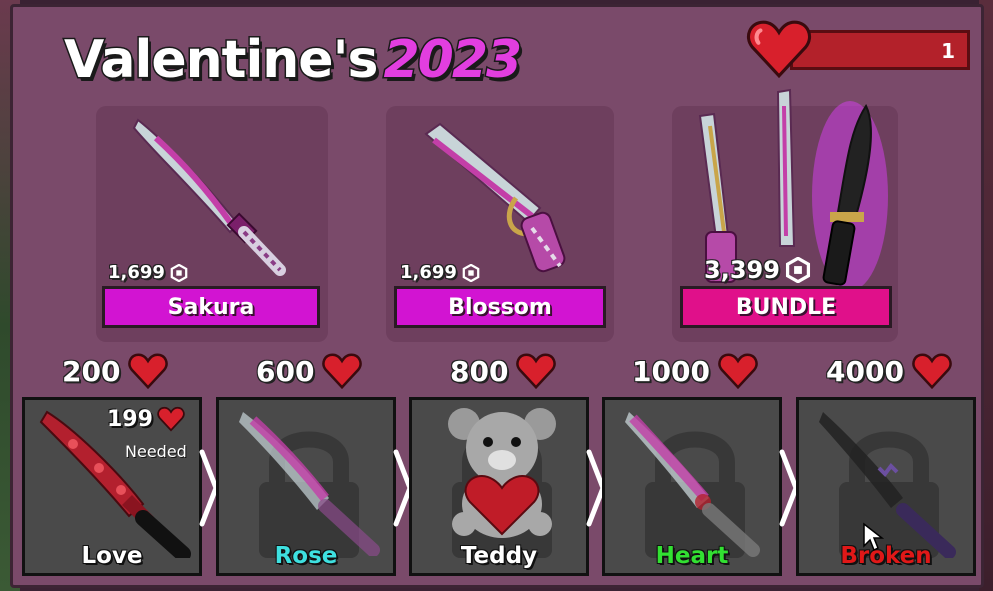 This screenshot has width=993, height=591. I want to click on tier-card-heart: Heart, so click(692, 486).